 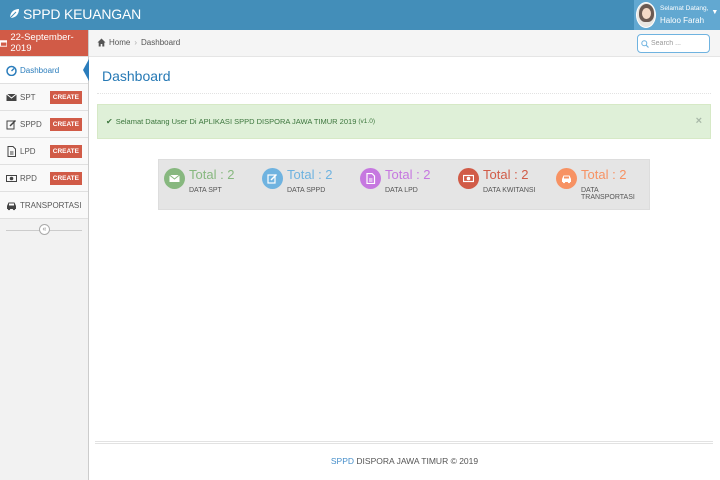 I want to click on stat-label: DATA TRANSPORTASI, so click(x=608, y=194).